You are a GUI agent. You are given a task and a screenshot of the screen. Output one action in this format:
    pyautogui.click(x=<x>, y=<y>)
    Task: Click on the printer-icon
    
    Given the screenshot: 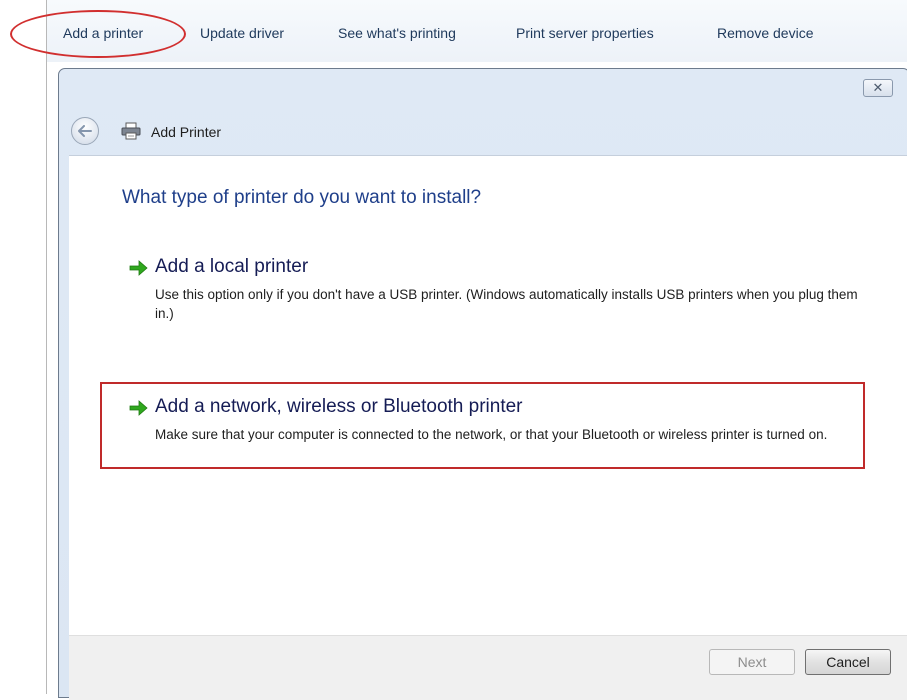 What is the action you would take?
    pyautogui.click(x=131, y=131)
    